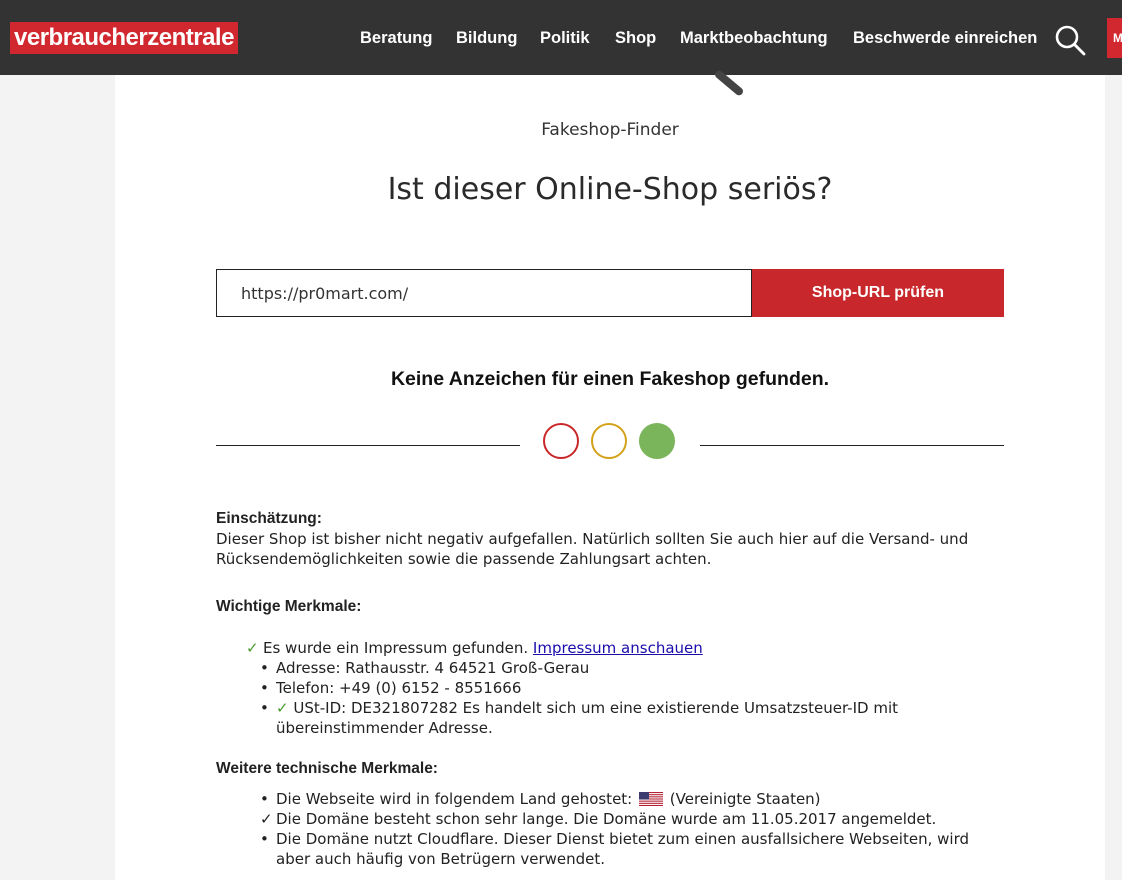 This screenshot has width=1122, height=880. I want to click on assessment-label: Einschätzung:, so click(269, 518).